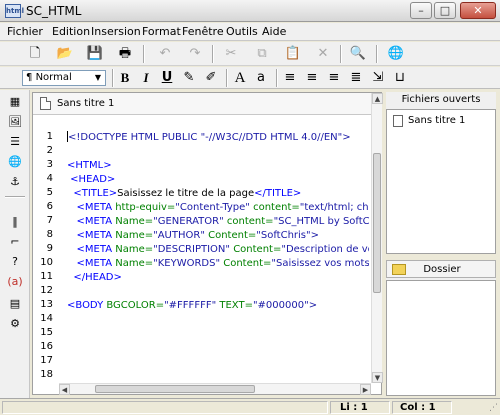  What do you see at coordinates (15, 142) in the screenshot?
I see `list-icon: ☰` at bounding box center [15, 142].